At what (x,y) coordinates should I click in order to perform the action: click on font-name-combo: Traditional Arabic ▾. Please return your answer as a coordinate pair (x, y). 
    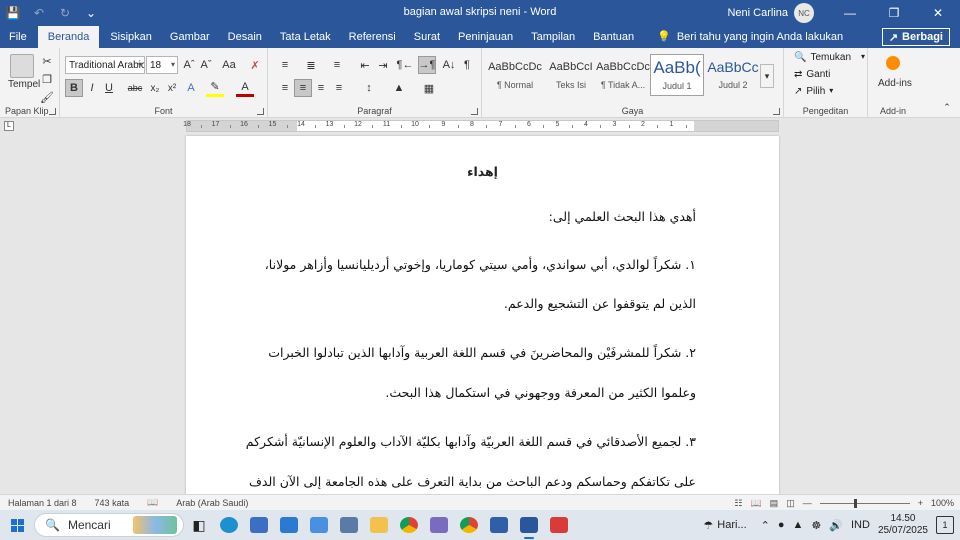
    Looking at the image, I should click on (105, 65).